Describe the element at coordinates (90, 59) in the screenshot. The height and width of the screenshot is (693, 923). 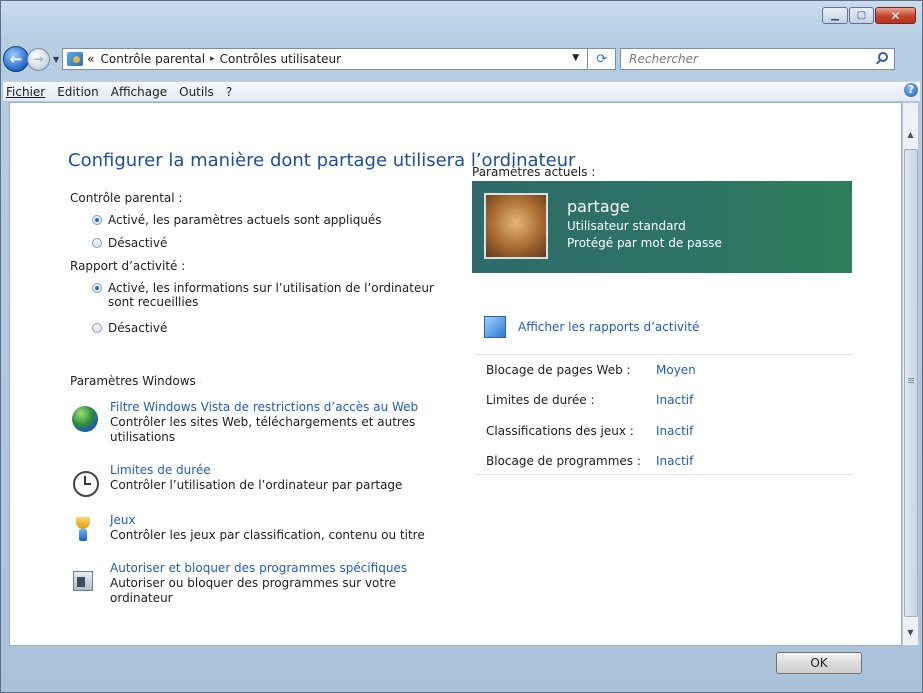
I see `breadcrumb-prefix: «` at that location.